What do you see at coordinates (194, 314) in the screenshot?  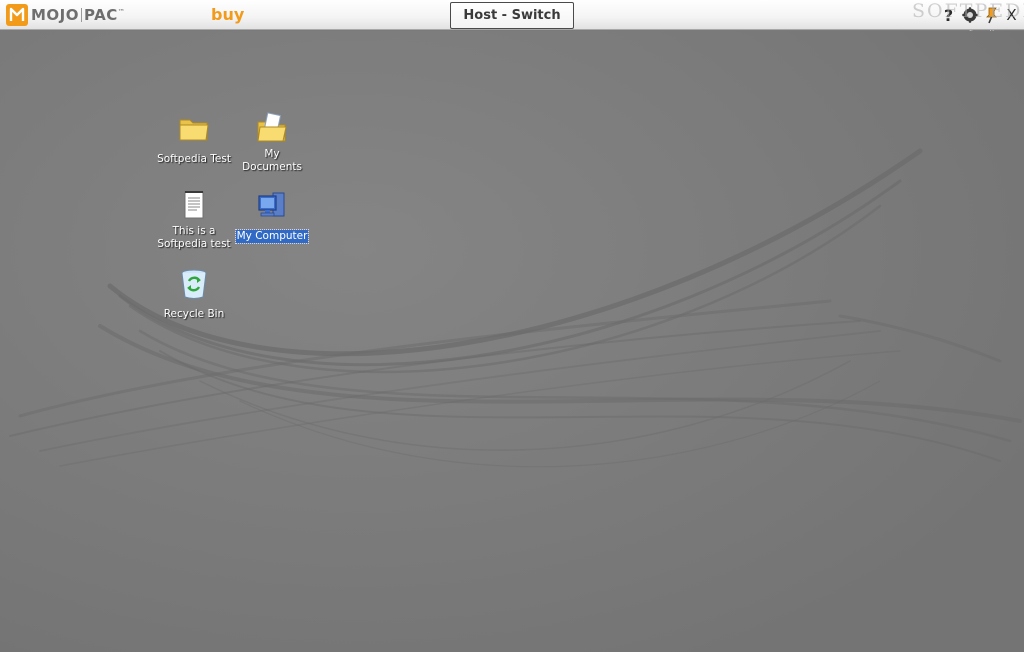 I see `desktop-icon-label: Recycle Bin` at bounding box center [194, 314].